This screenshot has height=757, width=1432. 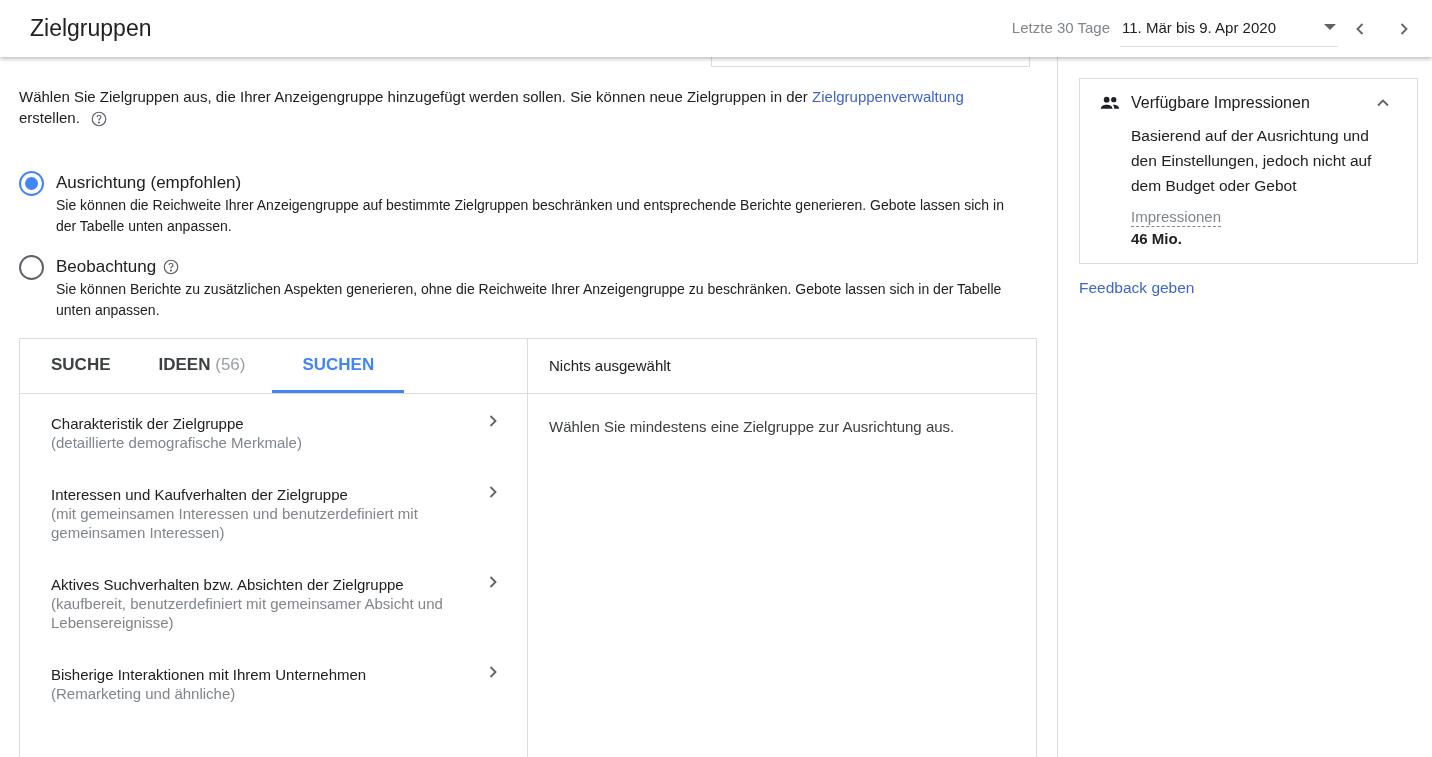 What do you see at coordinates (530, 216) in the screenshot?
I see `option-description: Sie können die Reichweite Ihrer Anzeigengruppe auf bestimmte Zielgruppen beschränken und entsprechende Berichte generieren. Gebote lassen sich in der Tabelle unten anpassen.` at bounding box center [530, 216].